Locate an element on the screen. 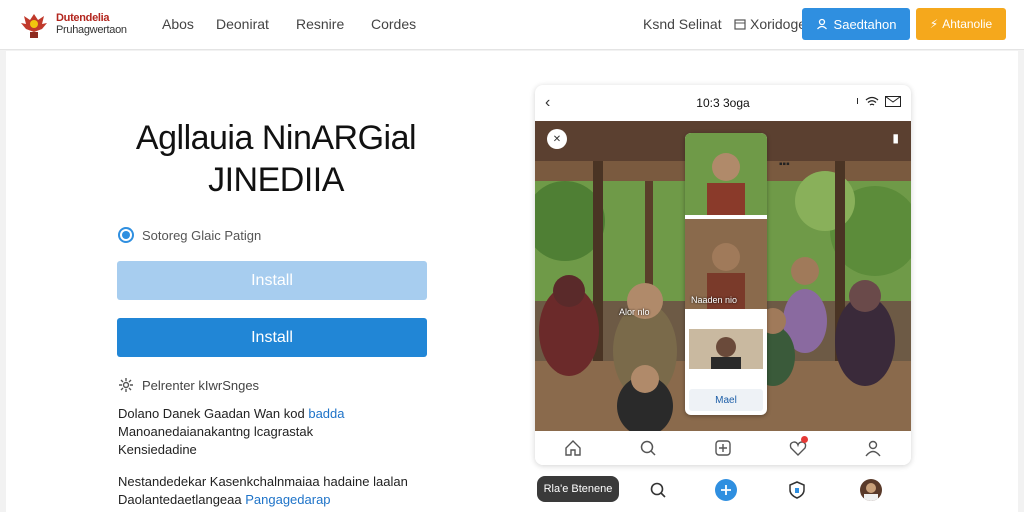 This screenshot has width=1024, height=512. header-link-1: Ksnd Selinat is located at coordinates (682, 24).